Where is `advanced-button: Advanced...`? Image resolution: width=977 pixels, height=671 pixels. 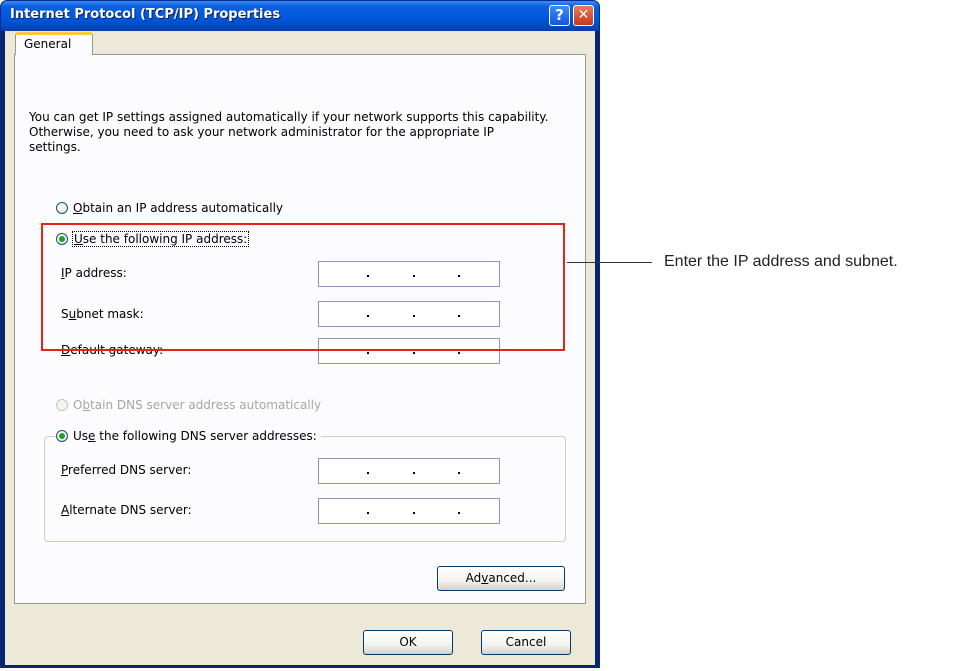 advanced-button: Advanced... is located at coordinates (501, 578).